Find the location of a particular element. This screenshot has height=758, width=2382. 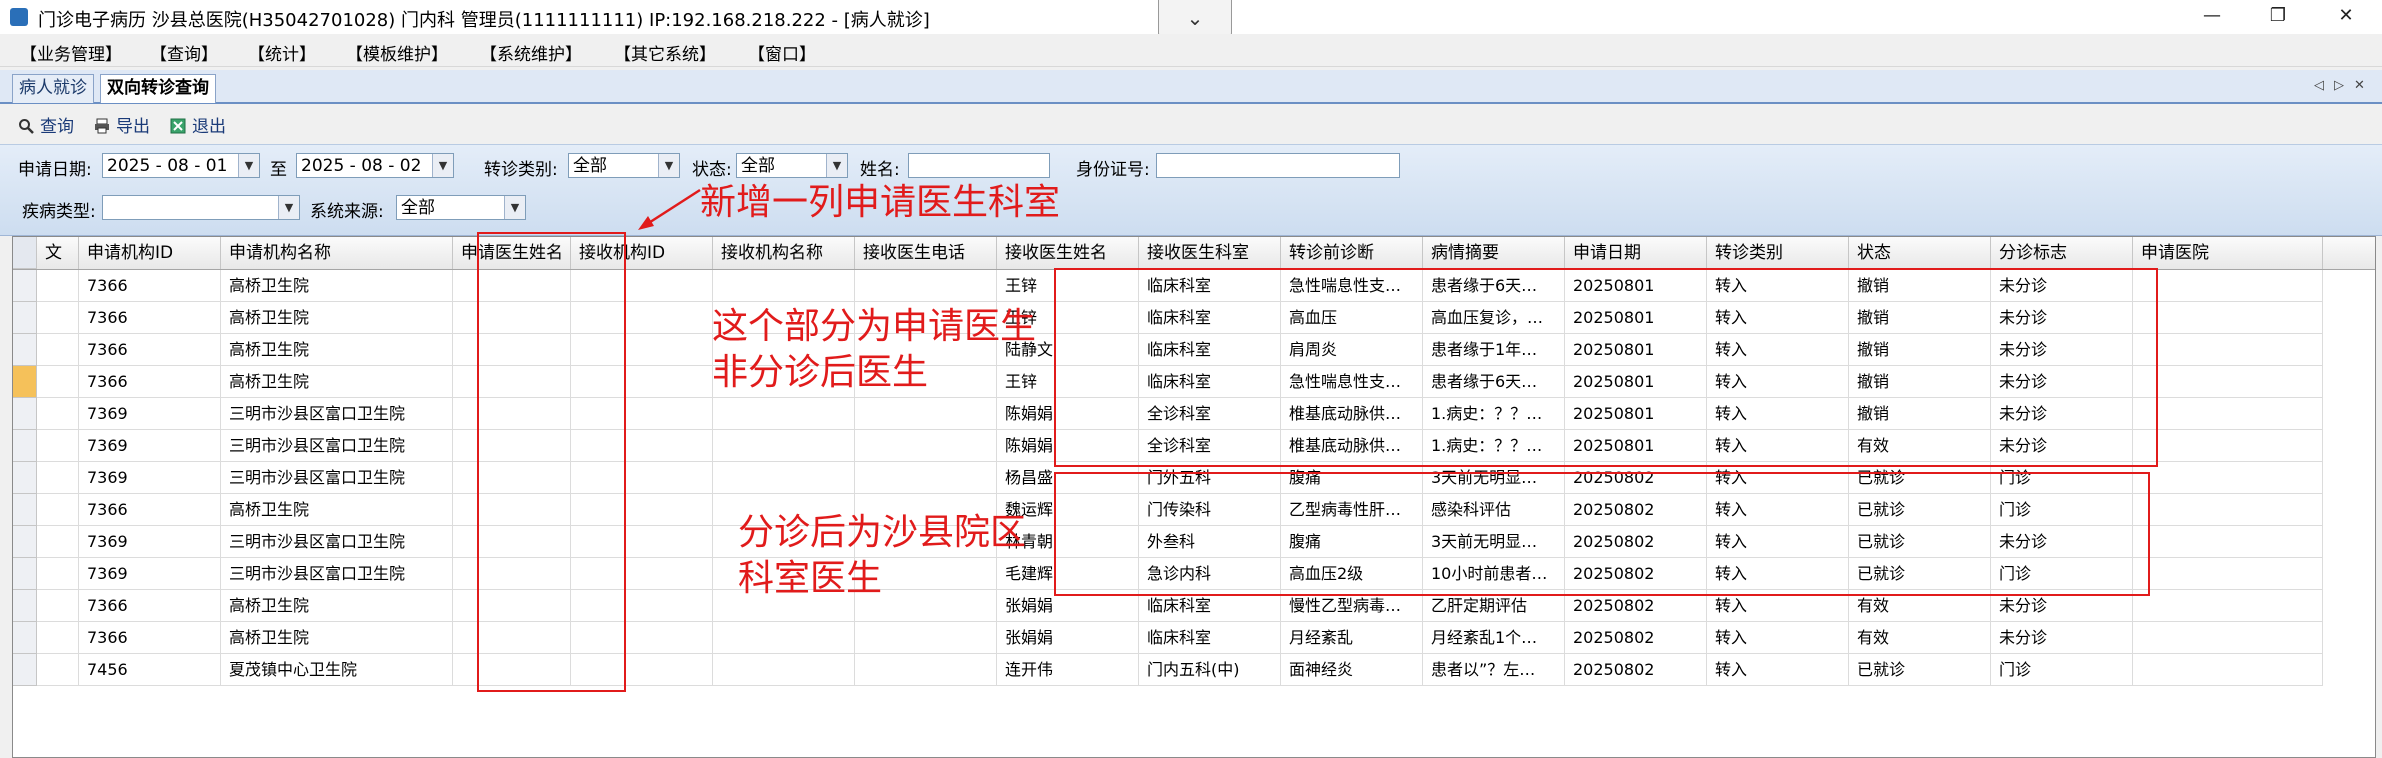

tab-scroll-right-icon: ▷ is located at coordinates (2339, 85).